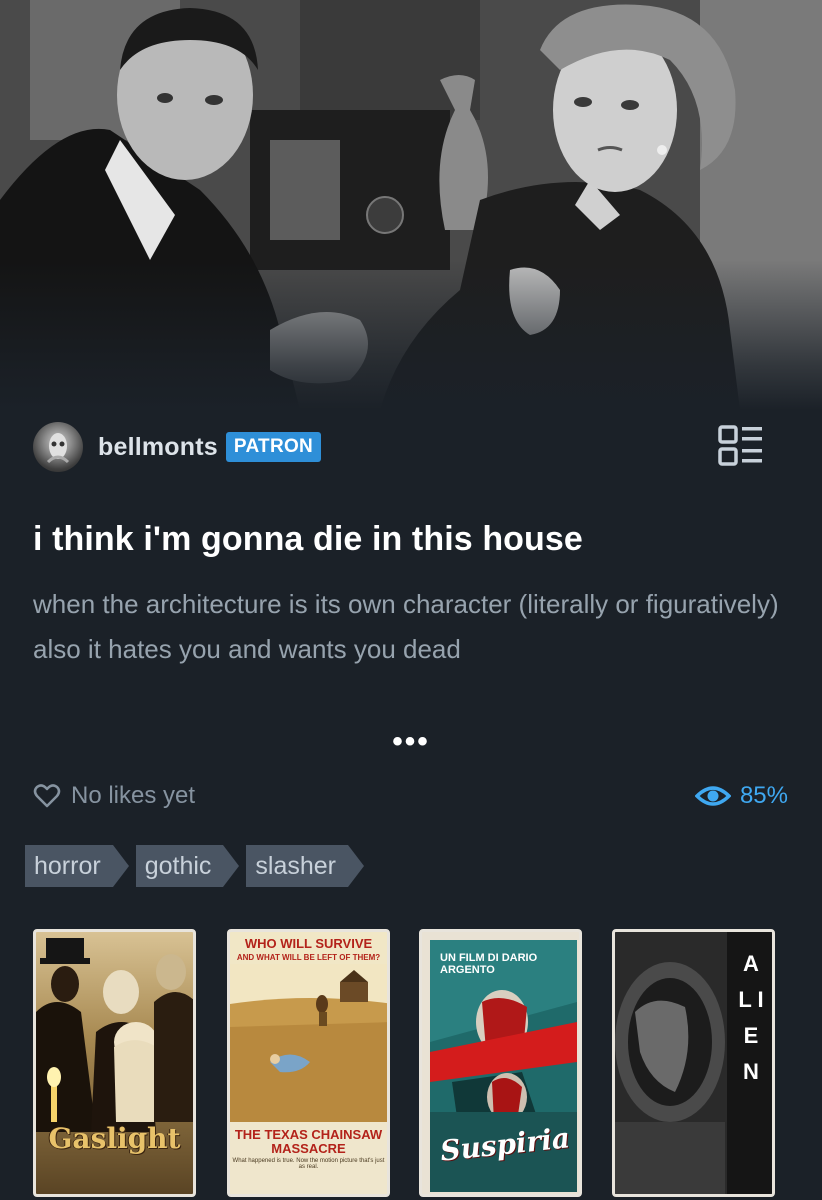 This screenshot has height=1200, width=822. Describe the element at coordinates (158, 447) in the screenshot. I see `author-username: bellmonts` at that location.